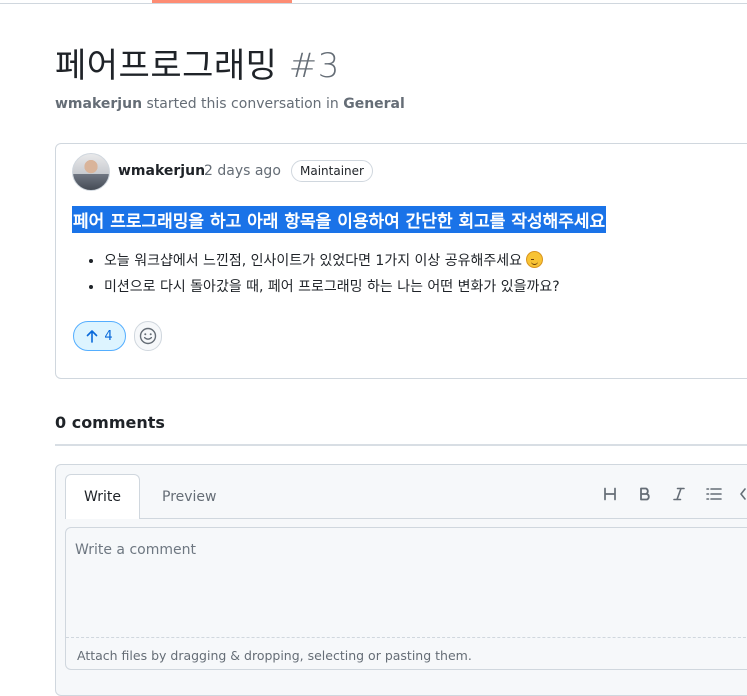 The image size is (747, 696). I want to click on header-border, so click(373, 2).